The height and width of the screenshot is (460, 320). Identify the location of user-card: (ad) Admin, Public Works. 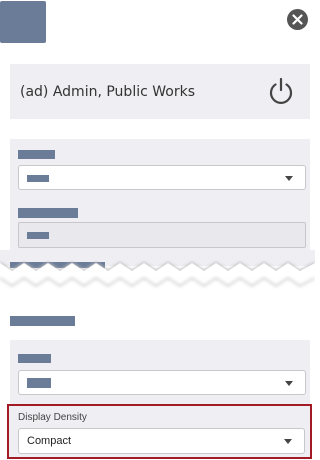
(160, 91).